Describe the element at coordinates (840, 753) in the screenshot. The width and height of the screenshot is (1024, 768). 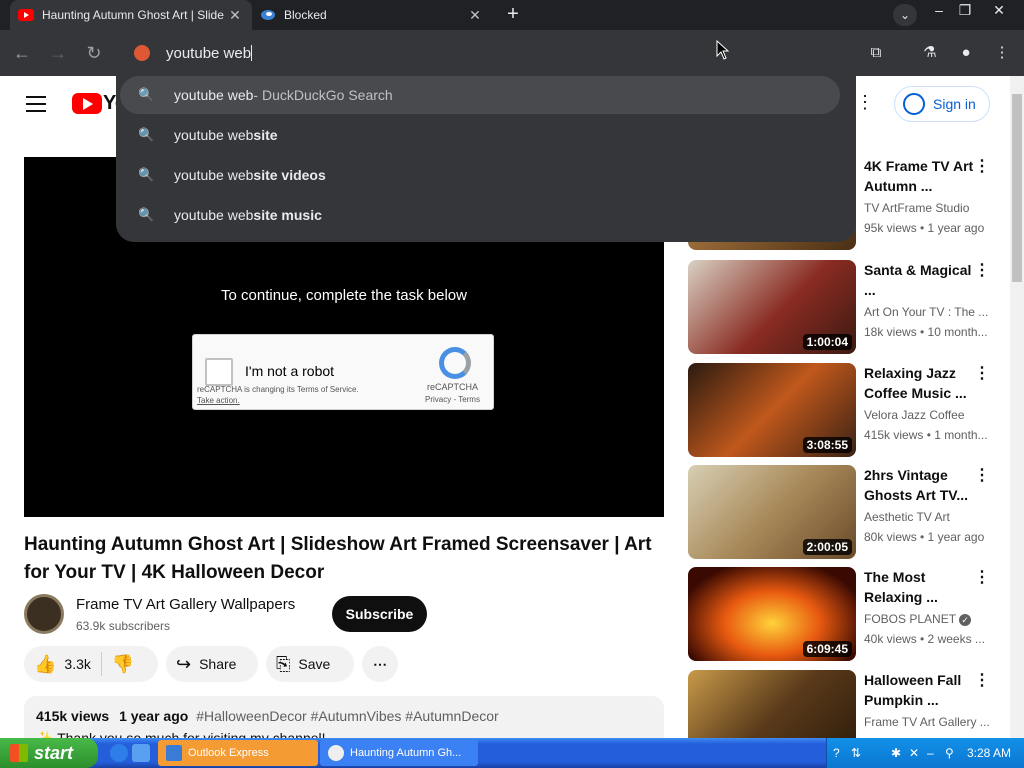
I see `help-icon: ?` at that location.